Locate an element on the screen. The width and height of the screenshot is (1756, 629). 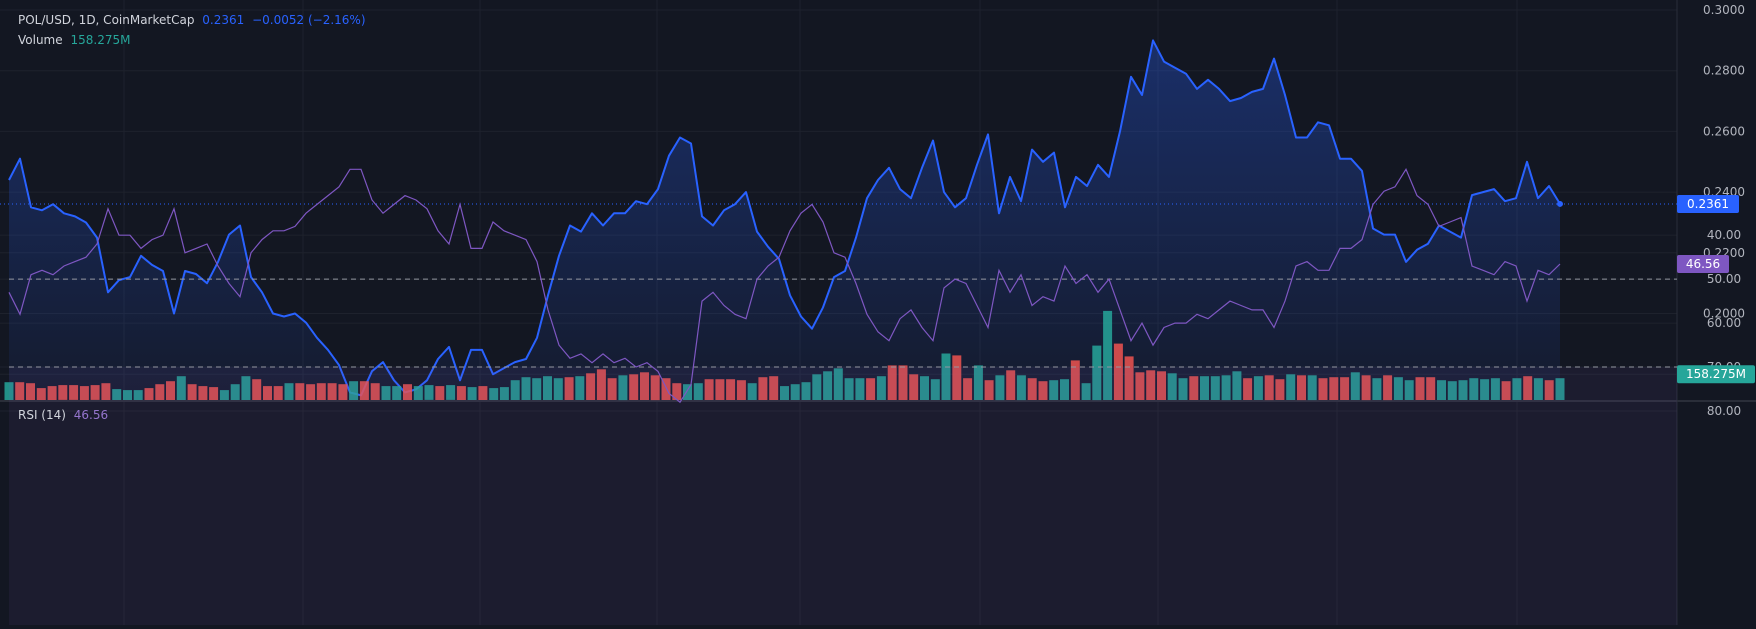
rsi-label: RSI (14) is located at coordinates (42, 415).